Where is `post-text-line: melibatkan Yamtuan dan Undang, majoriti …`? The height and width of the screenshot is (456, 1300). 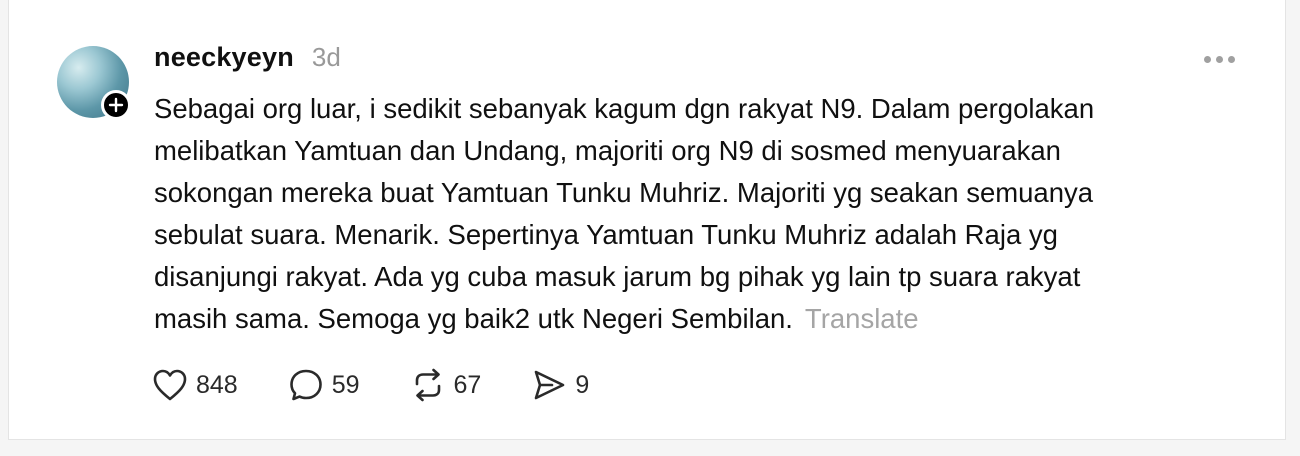
post-text-line: melibatkan Yamtuan dan Undang, majoriti … is located at coordinates (607, 150).